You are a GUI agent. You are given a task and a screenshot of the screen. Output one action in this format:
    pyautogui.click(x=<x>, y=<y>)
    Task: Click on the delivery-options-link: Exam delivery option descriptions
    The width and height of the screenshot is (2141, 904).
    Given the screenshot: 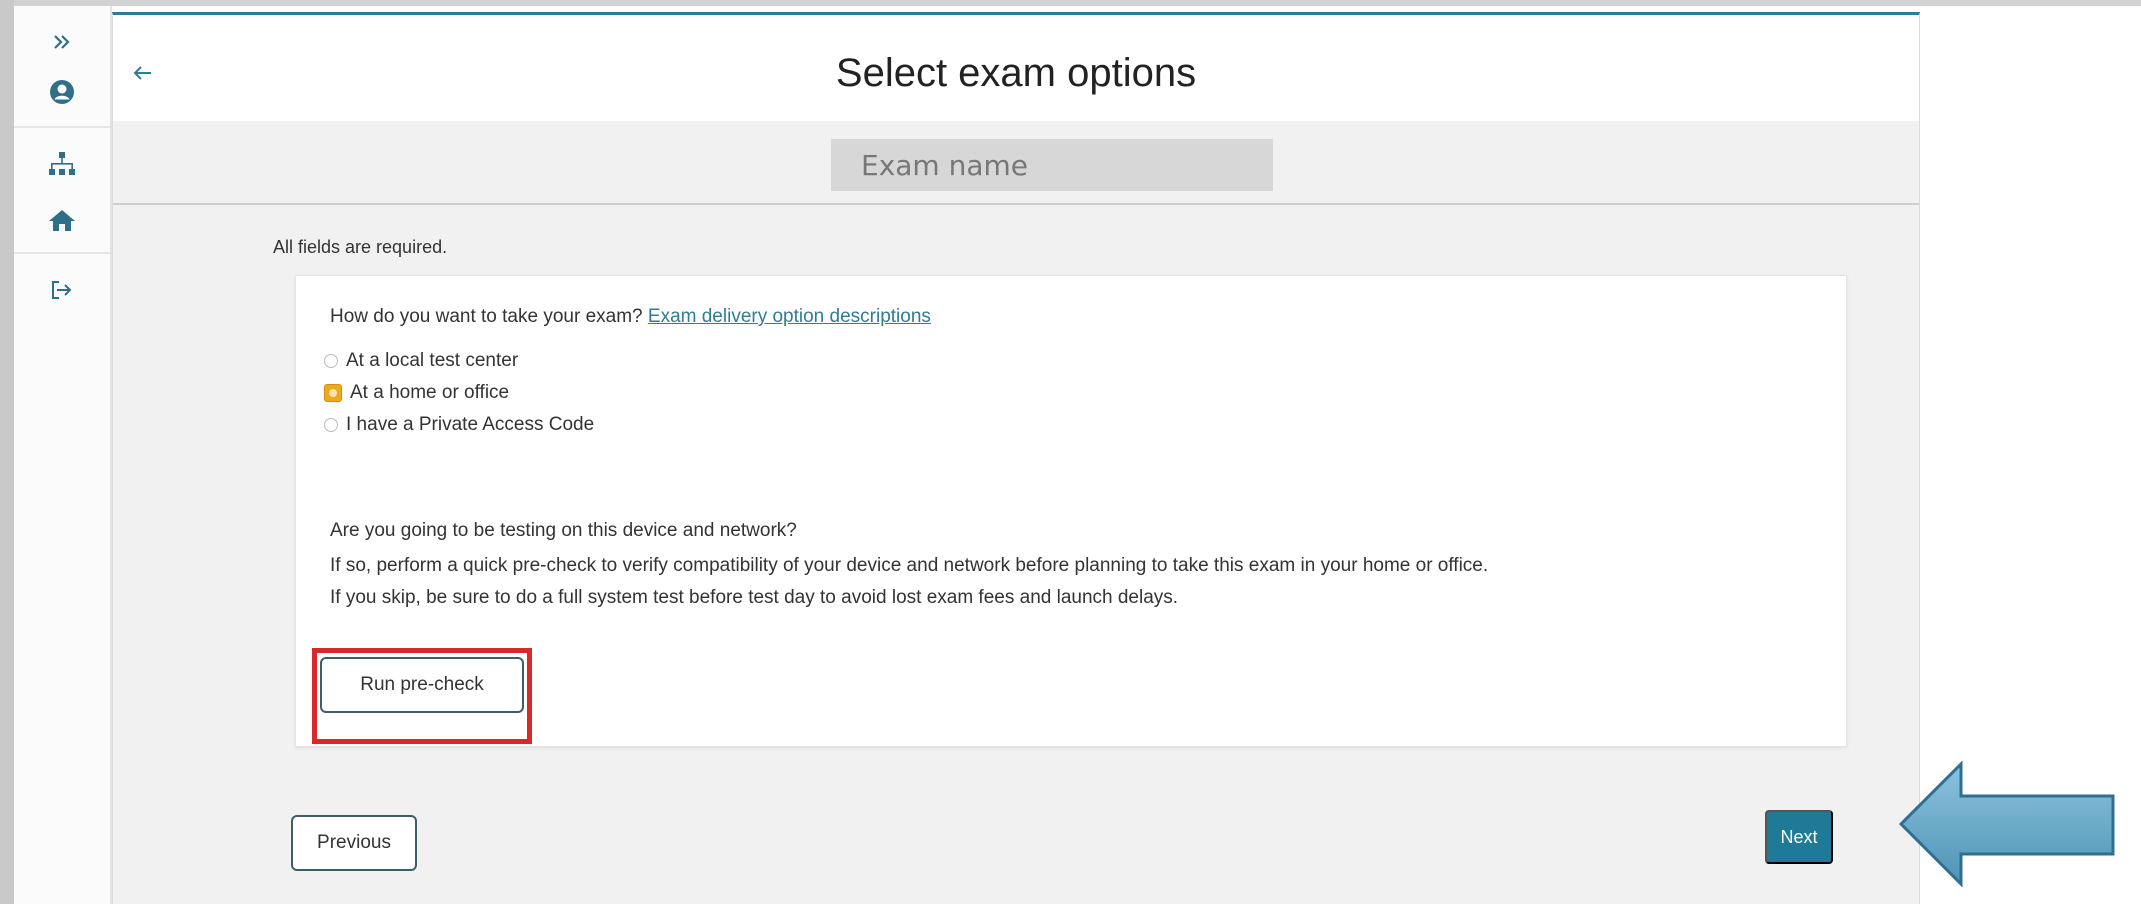 What is the action you would take?
    pyautogui.click(x=789, y=316)
    